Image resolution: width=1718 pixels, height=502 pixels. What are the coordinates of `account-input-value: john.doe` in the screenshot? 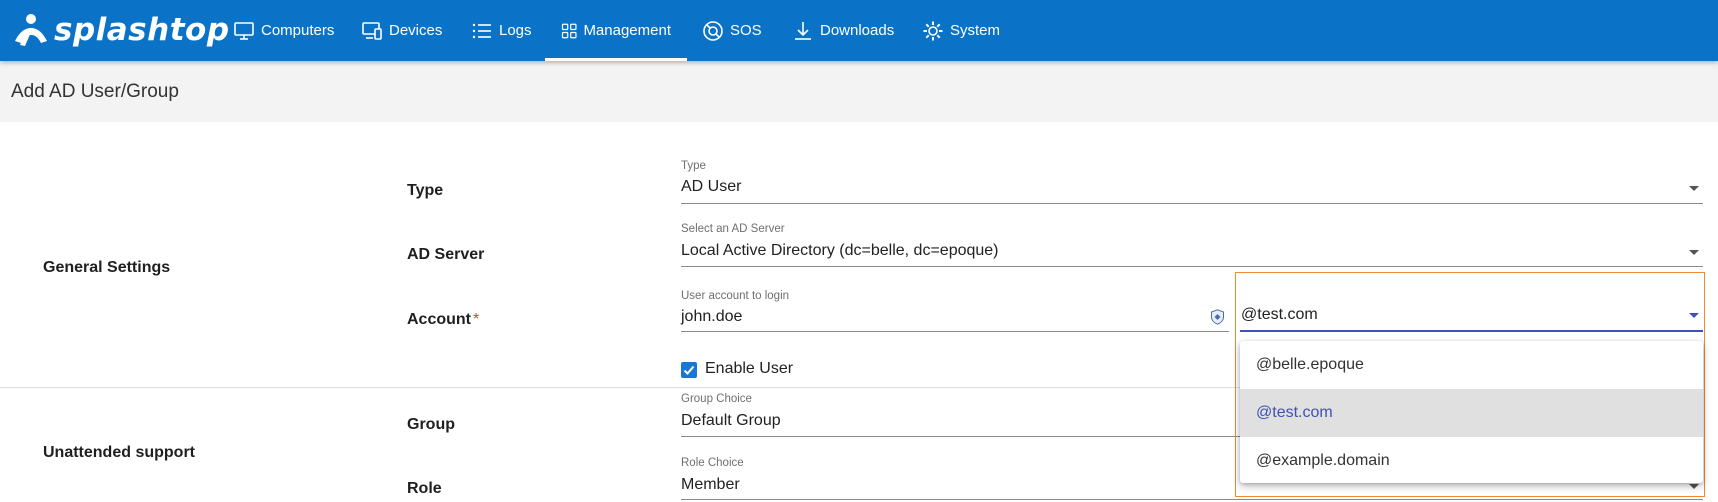 It's located at (712, 316).